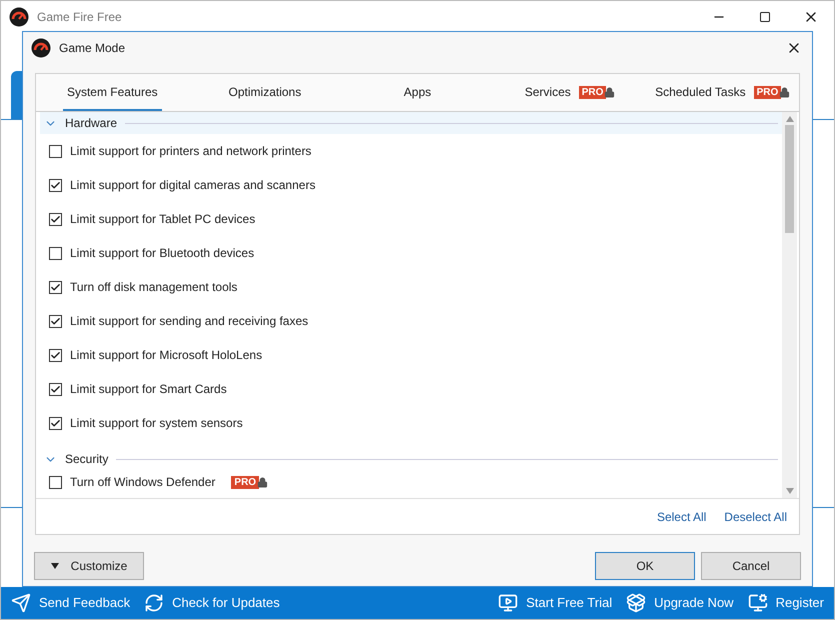 The height and width of the screenshot is (620, 835). What do you see at coordinates (212, 603) in the screenshot?
I see `status-link: Check for Updates` at bounding box center [212, 603].